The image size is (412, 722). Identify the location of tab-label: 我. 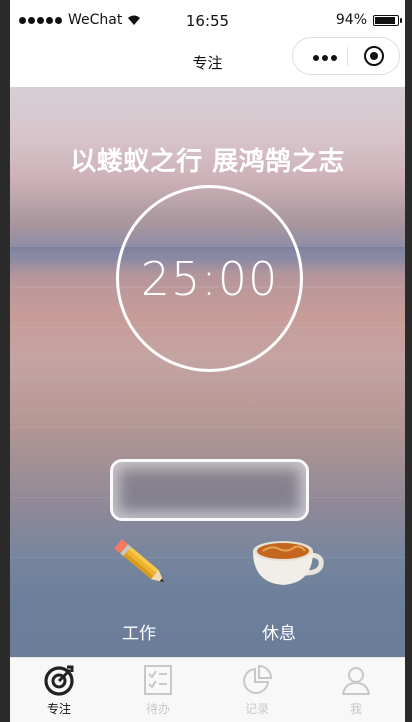
(355, 709).